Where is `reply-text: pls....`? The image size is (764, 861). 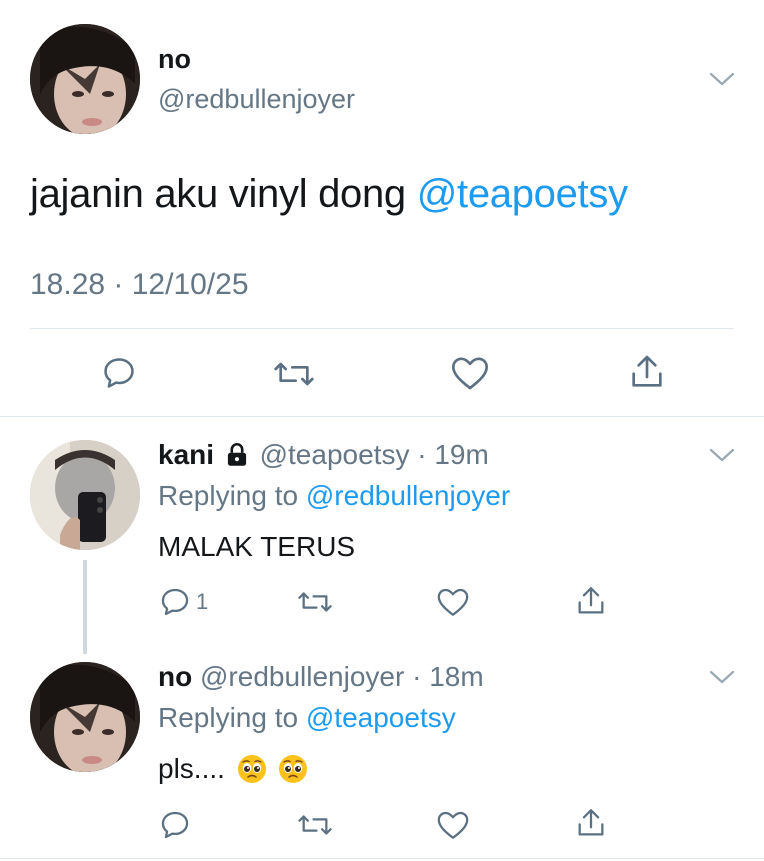 reply-text: pls.... is located at coordinates (191, 768).